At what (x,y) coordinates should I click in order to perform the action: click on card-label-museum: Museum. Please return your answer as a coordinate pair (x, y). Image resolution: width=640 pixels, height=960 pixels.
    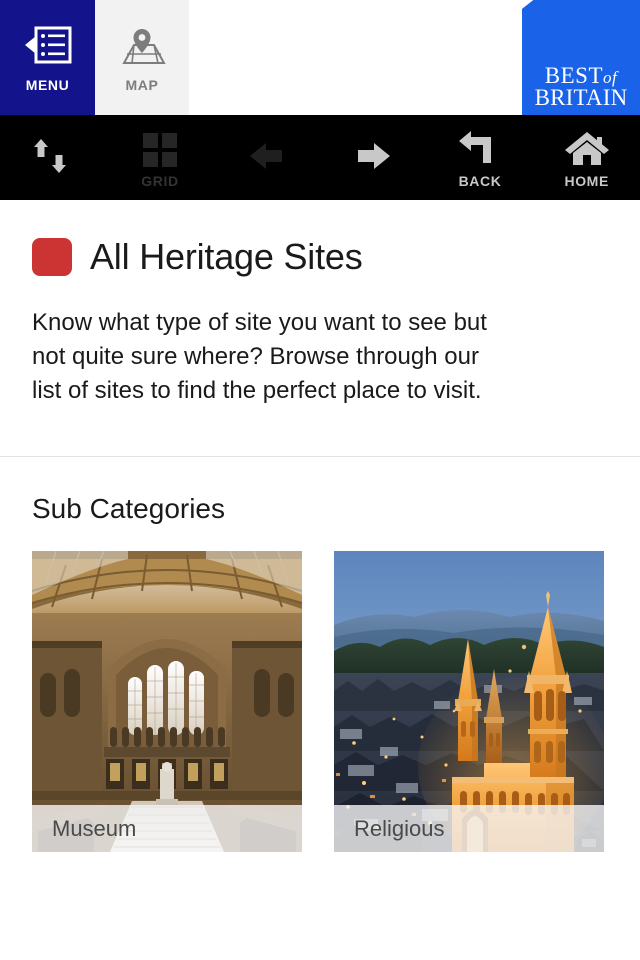
    Looking at the image, I should click on (167, 828).